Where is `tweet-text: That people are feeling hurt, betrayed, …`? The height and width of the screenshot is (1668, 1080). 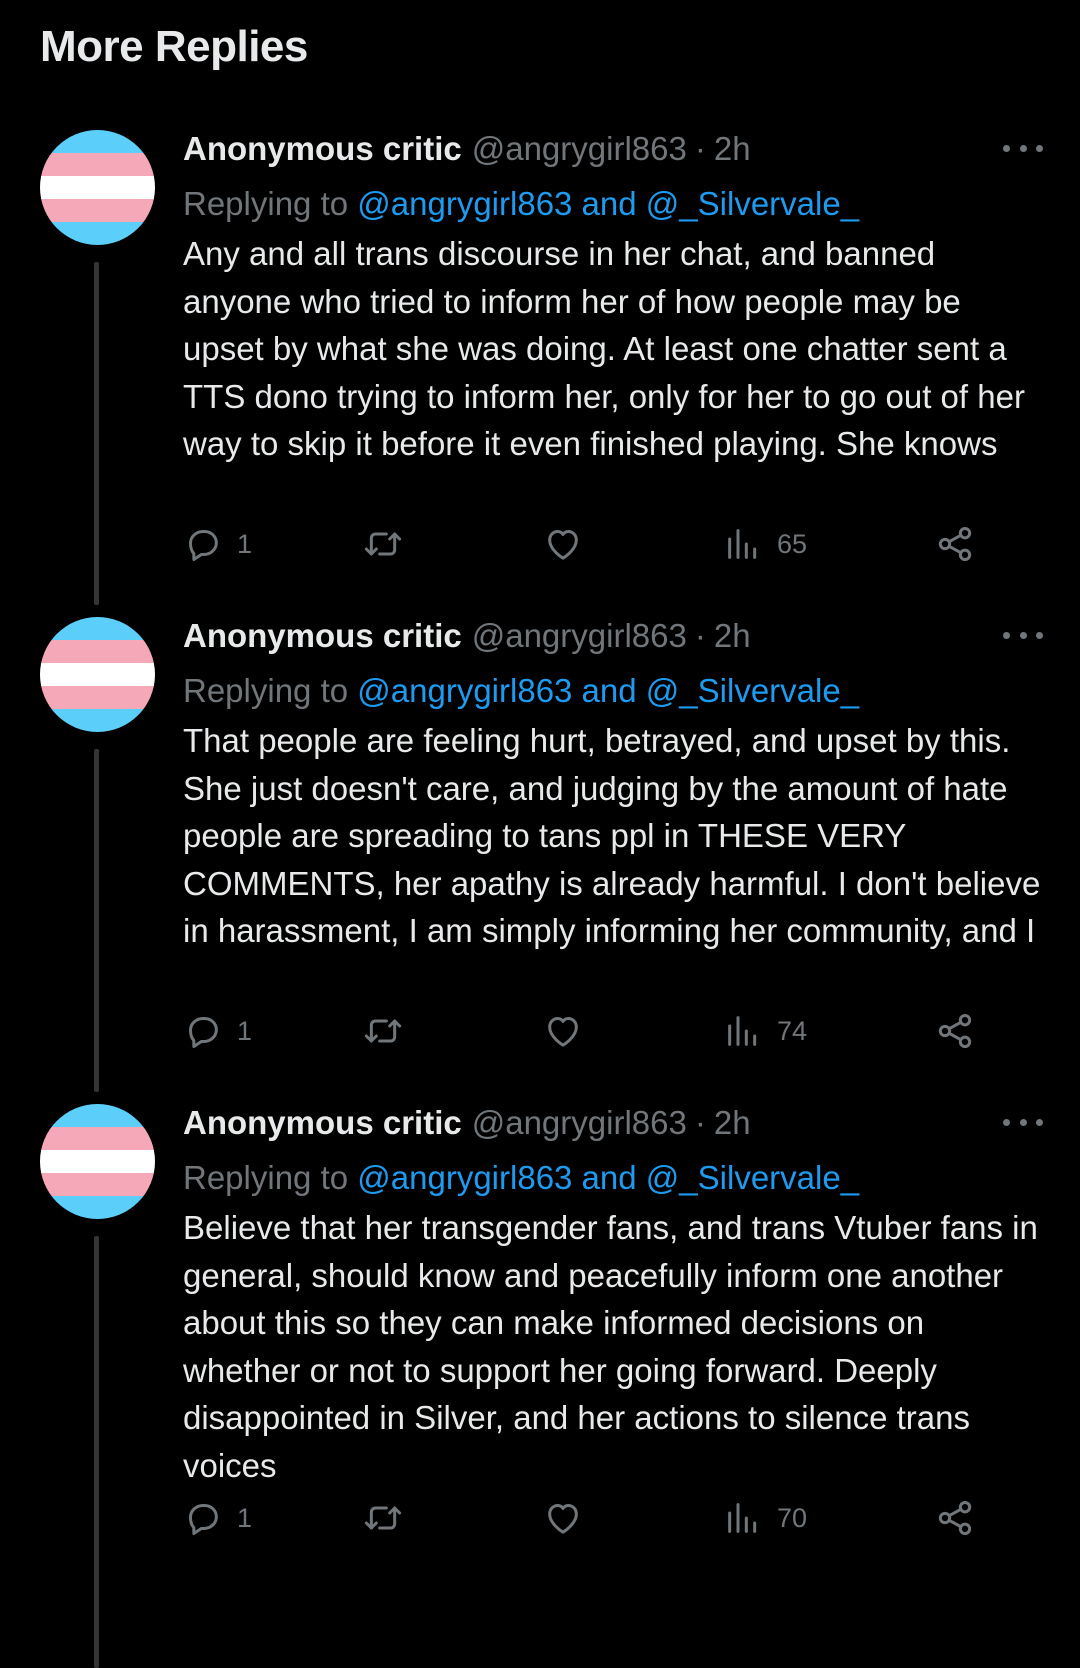 tweet-text: That people are feeling hurt, betrayed, … is located at coordinates (612, 835).